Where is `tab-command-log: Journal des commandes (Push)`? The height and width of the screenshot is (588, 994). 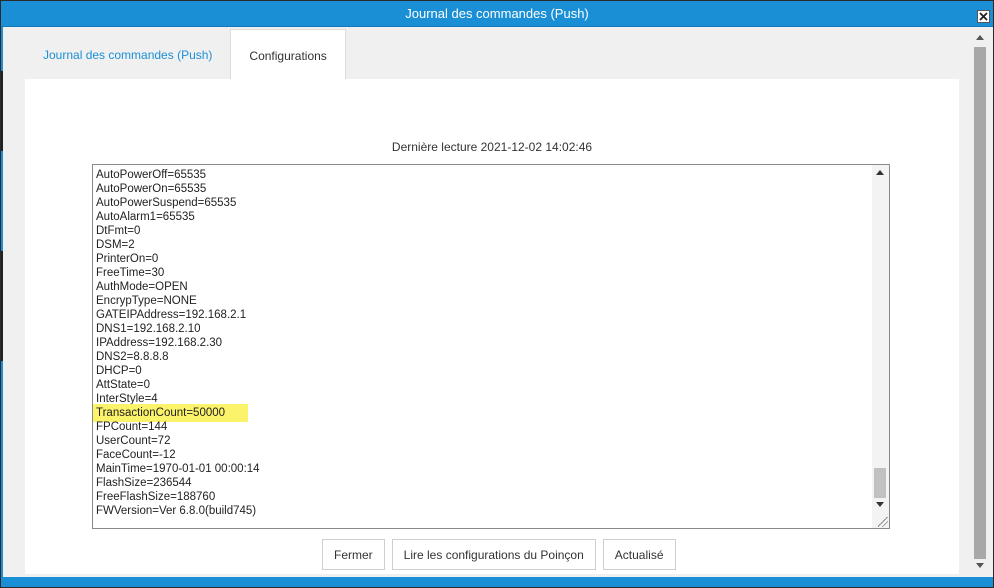 tab-command-log: Journal des commandes (Push) is located at coordinates (127, 54).